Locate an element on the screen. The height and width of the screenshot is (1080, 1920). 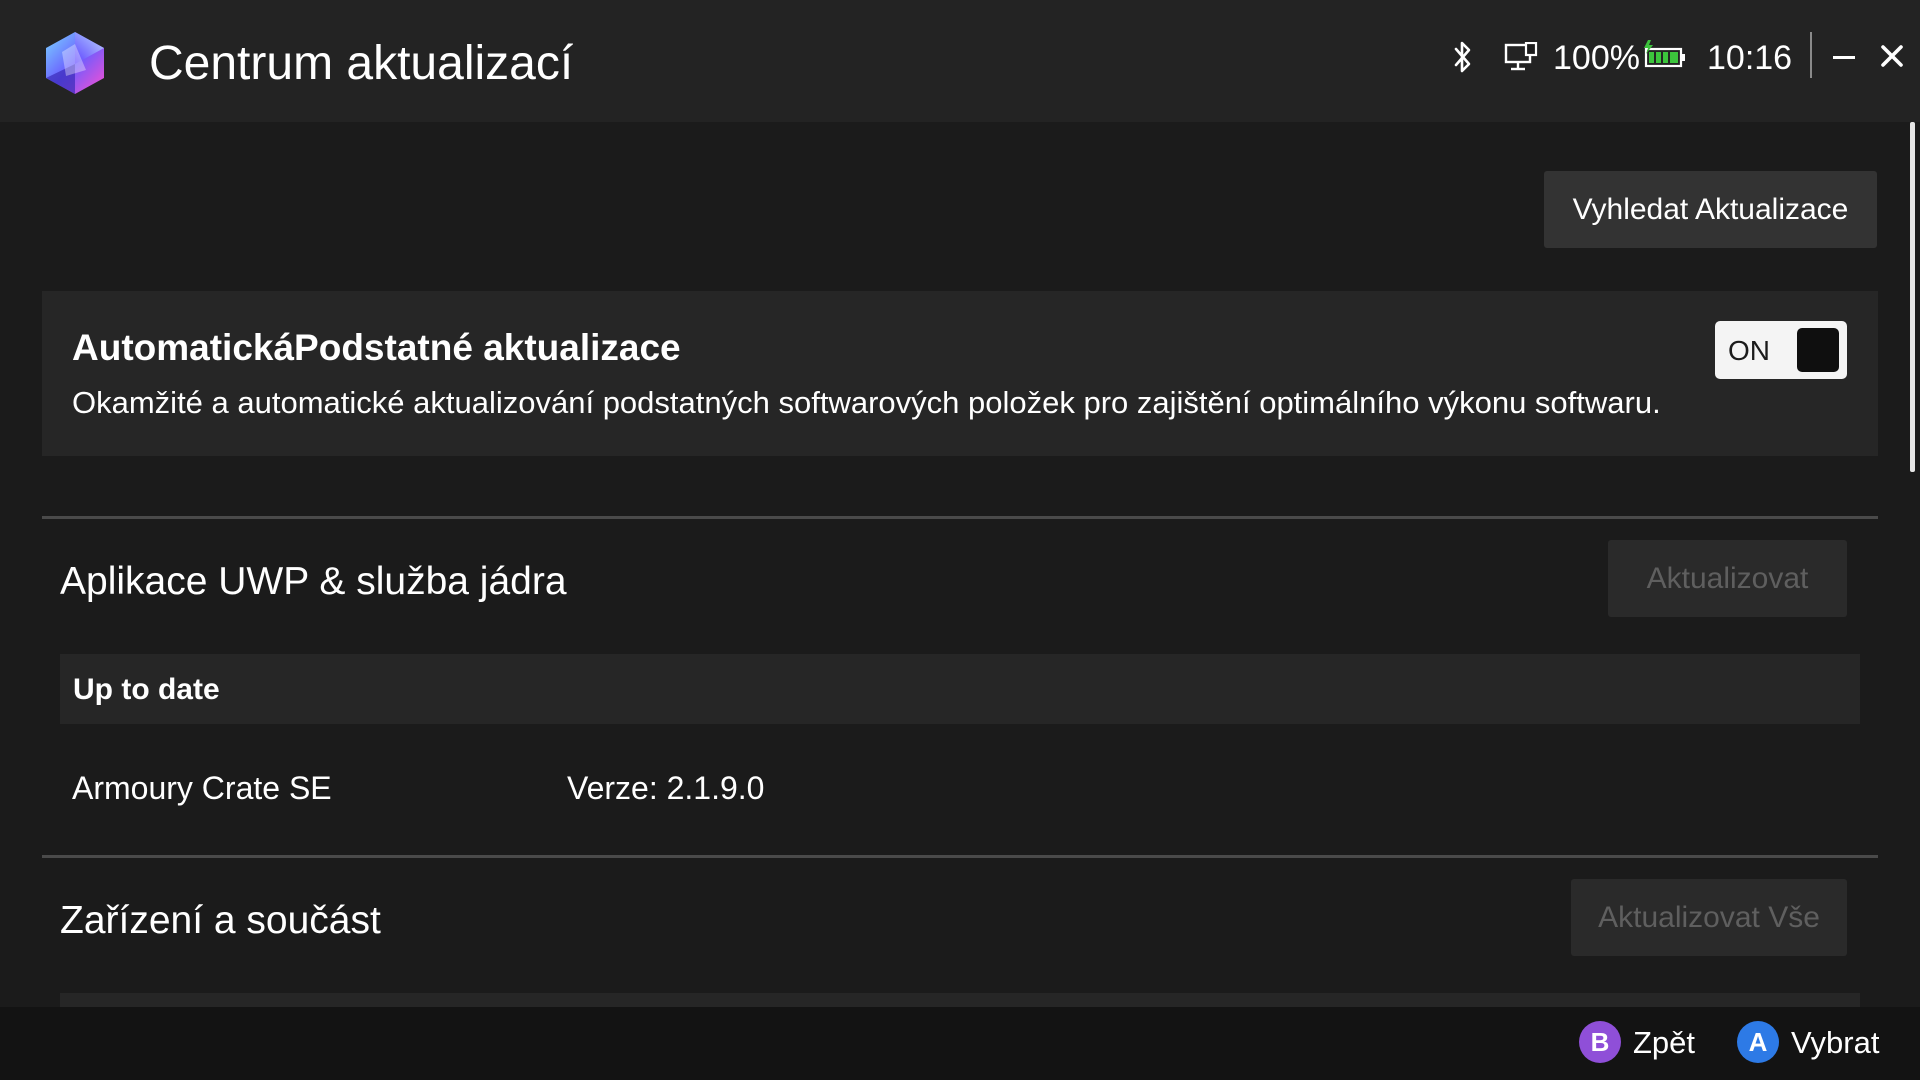
minimize-icon is located at coordinates (1844, 57).